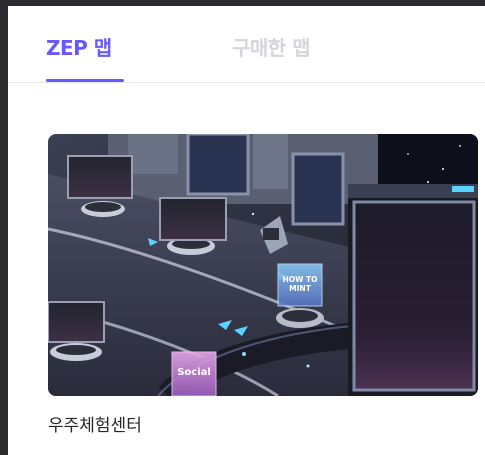  I want to click on social-sign: Social, so click(194, 372).